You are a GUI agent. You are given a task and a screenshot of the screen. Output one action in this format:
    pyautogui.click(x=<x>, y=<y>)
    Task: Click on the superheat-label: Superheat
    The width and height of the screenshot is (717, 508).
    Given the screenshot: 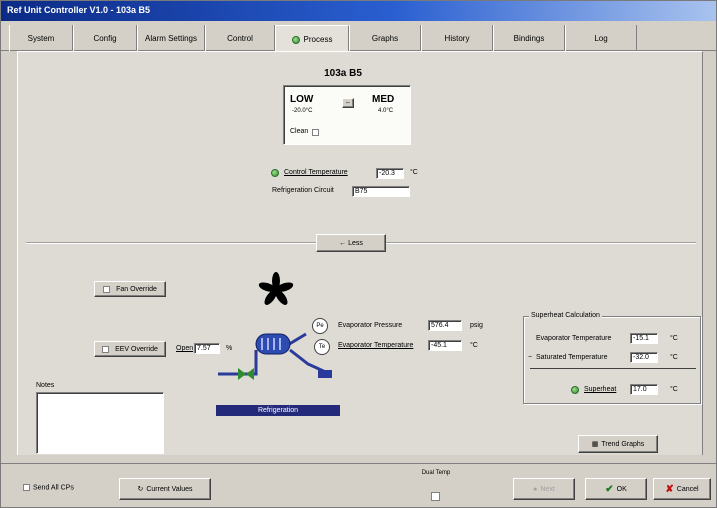 What is the action you would take?
    pyautogui.click(x=600, y=389)
    